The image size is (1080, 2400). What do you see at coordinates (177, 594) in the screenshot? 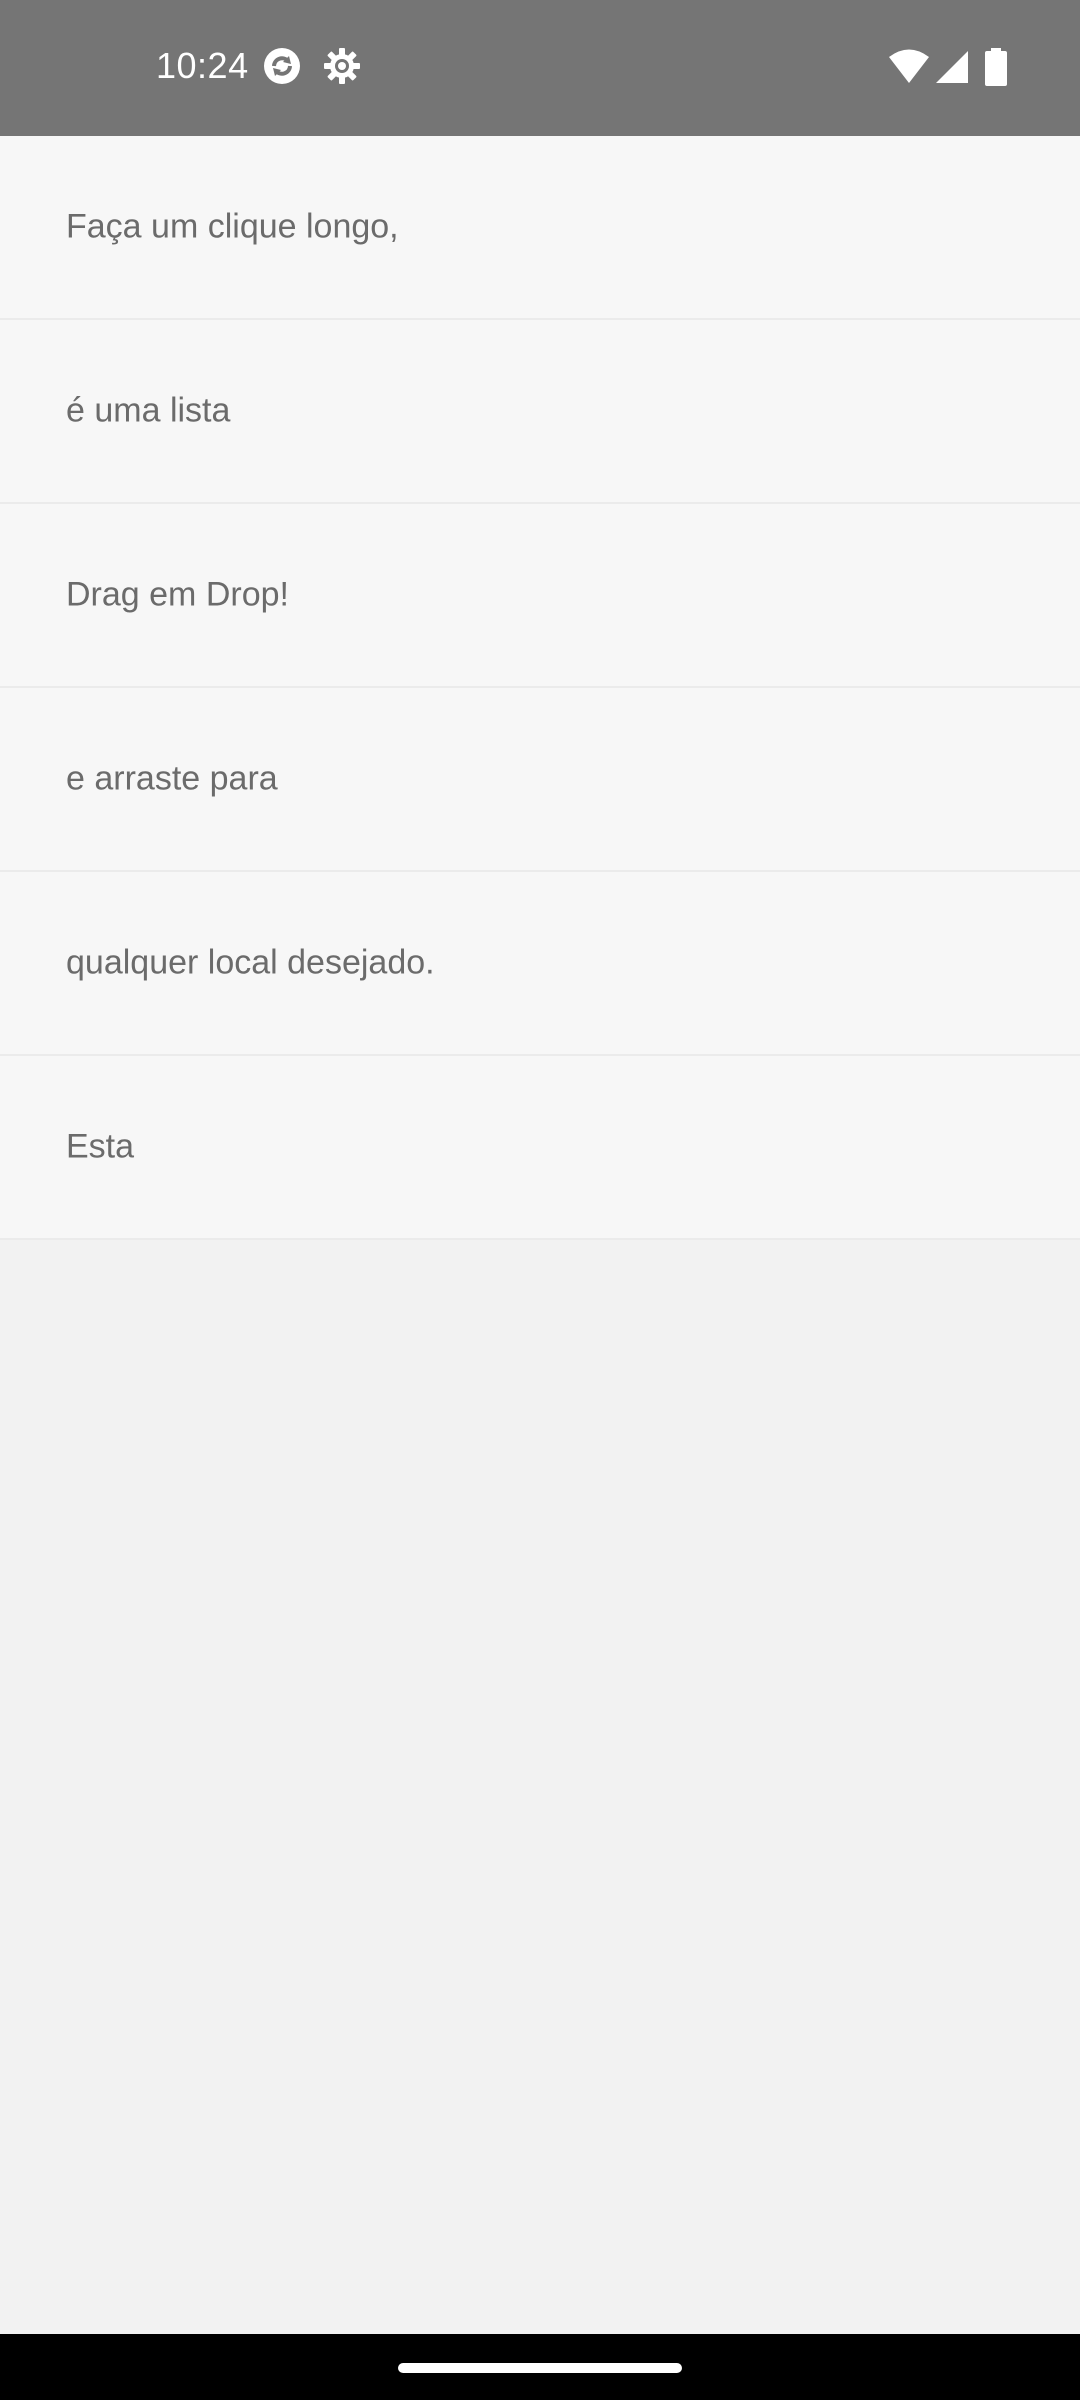
I see `list-item-label: Drag em Drop!` at bounding box center [177, 594].